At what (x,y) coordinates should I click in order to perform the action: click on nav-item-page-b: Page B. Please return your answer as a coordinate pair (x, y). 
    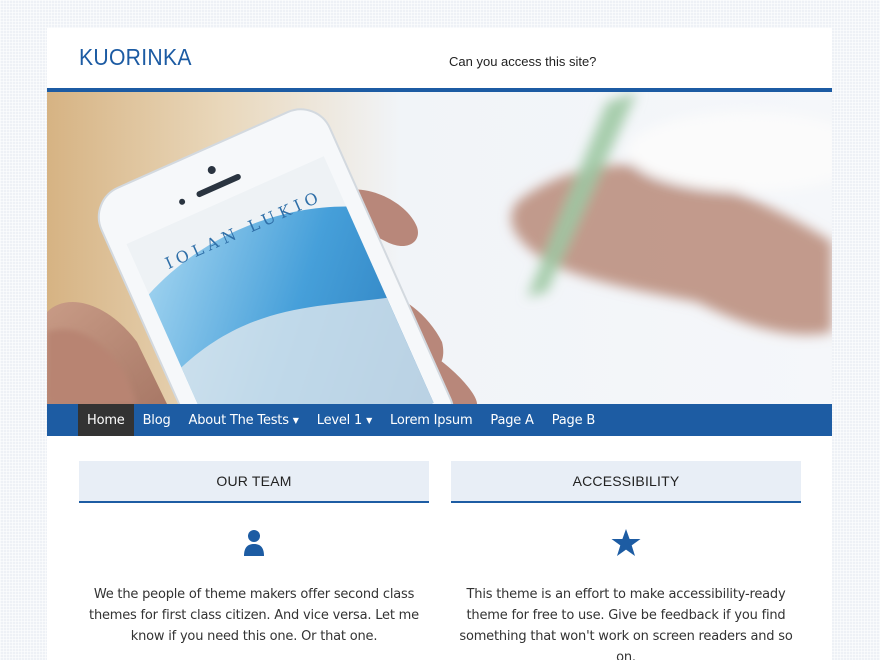
    Looking at the image, I should click on (573, 420).